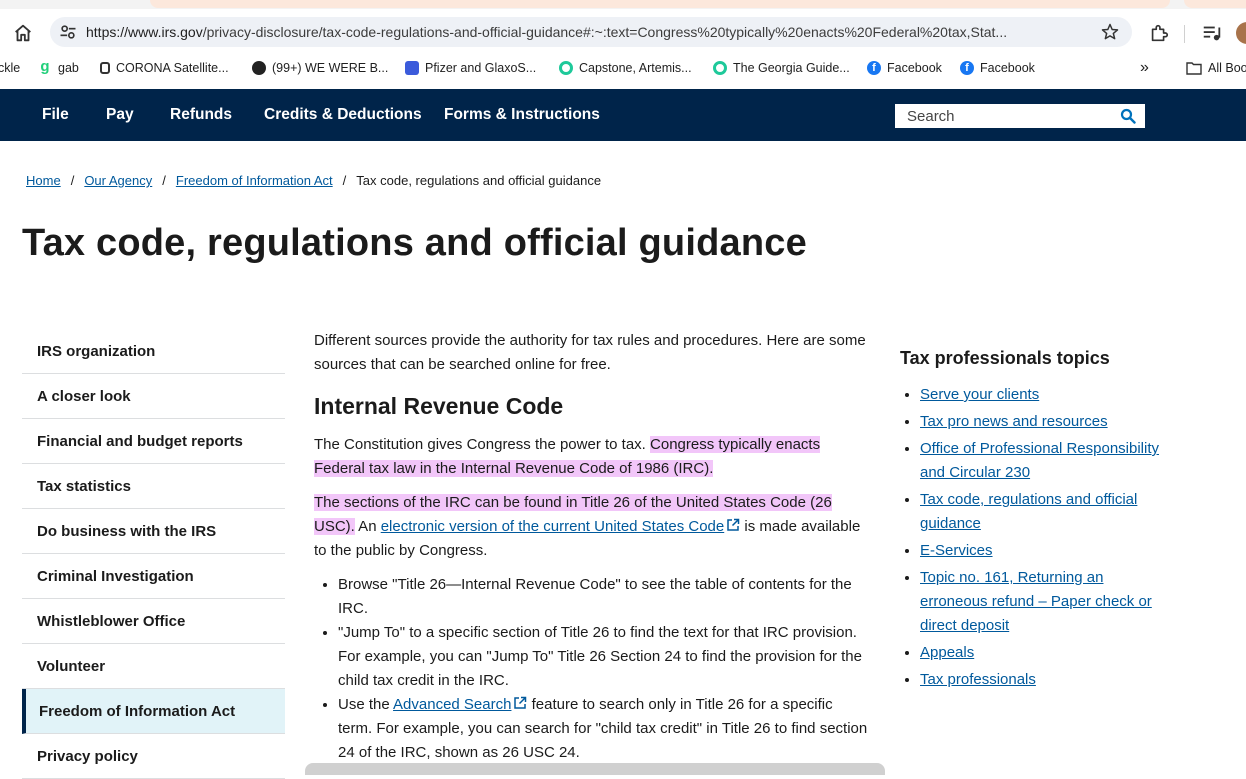 The width and height of the screenshot is (1246, 779). I want to click on breadcrumb-home: Home, so click(43, 180).